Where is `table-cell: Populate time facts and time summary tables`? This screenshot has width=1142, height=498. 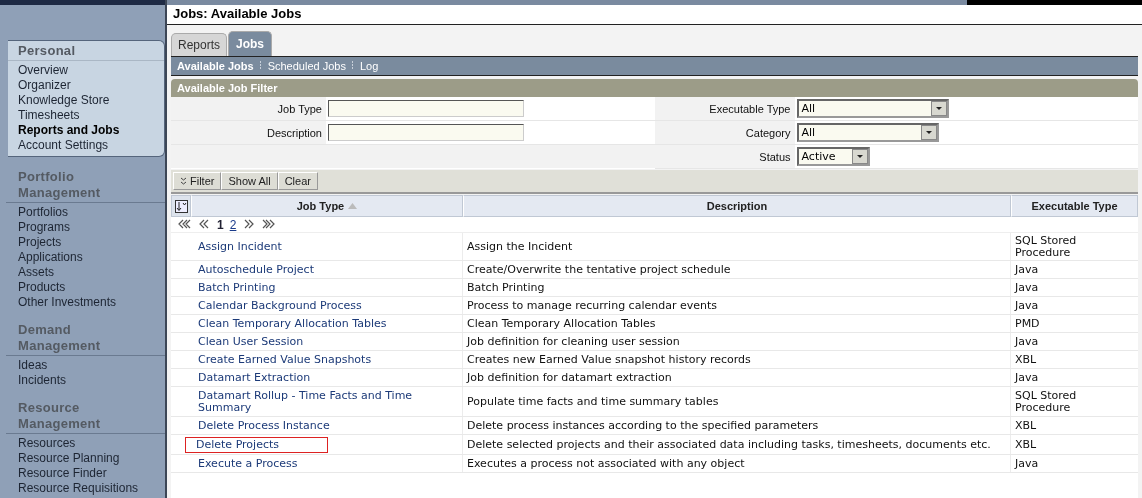
table-cell: Populate time facts and time summary tables is located at coordinates (593, 402).